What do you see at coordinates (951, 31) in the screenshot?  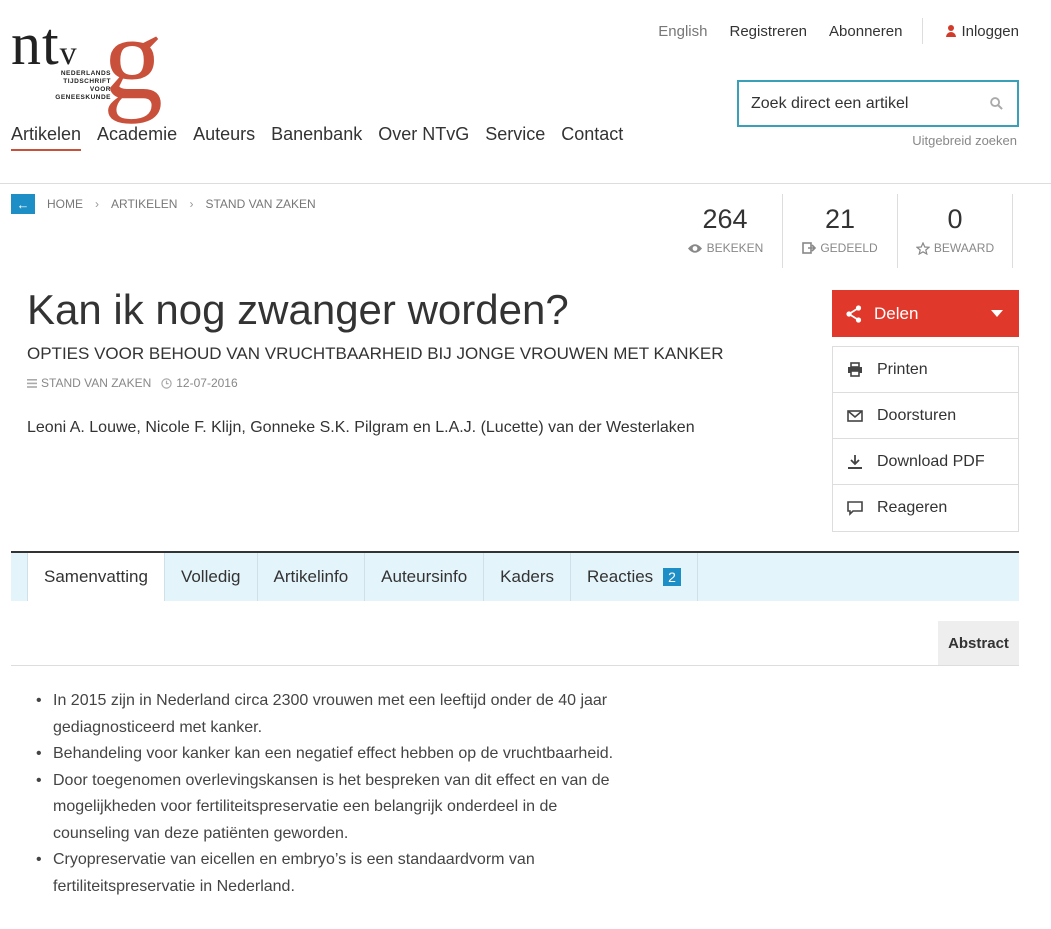 I see `user-icon` at bounding box center [951, 31].